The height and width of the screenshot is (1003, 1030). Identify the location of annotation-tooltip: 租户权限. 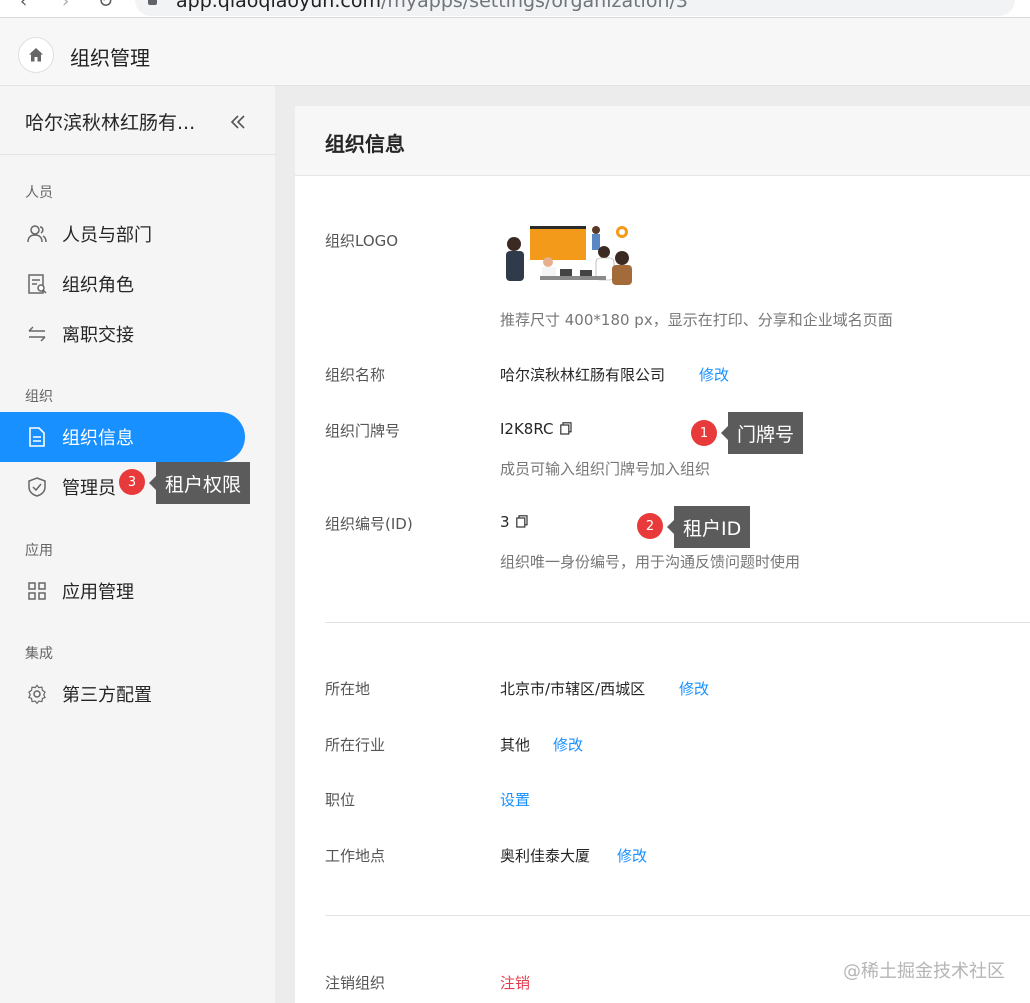
(199, 483).